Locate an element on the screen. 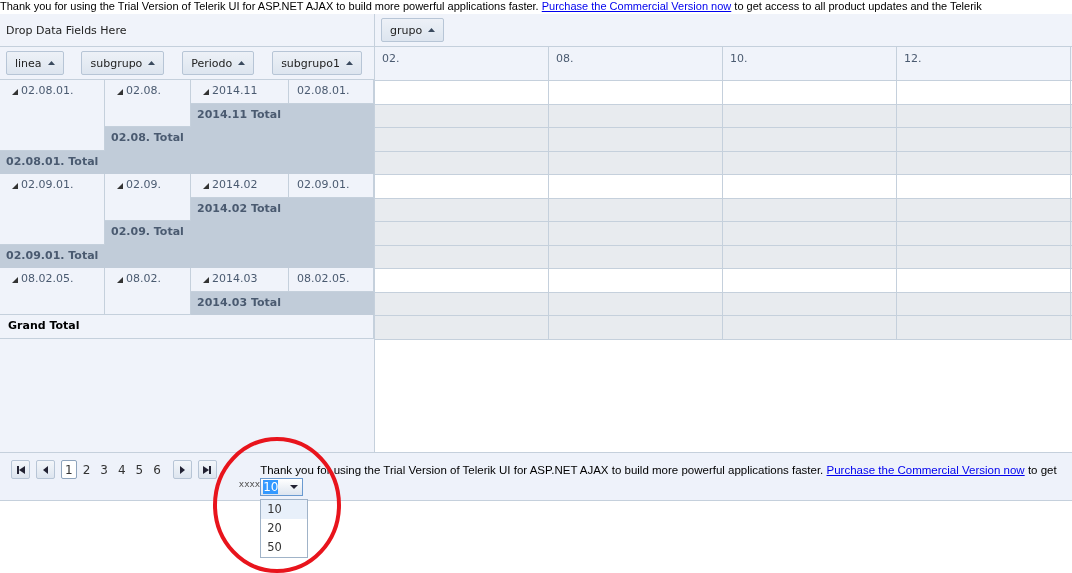  row-header-label: 02.09. is located at coordinates (143, 184).